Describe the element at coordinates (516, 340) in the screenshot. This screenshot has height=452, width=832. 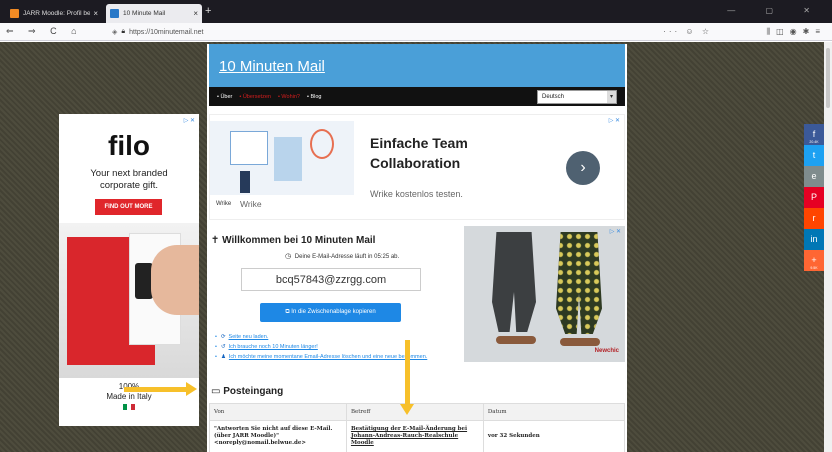
I see `sandal-image` at that location.